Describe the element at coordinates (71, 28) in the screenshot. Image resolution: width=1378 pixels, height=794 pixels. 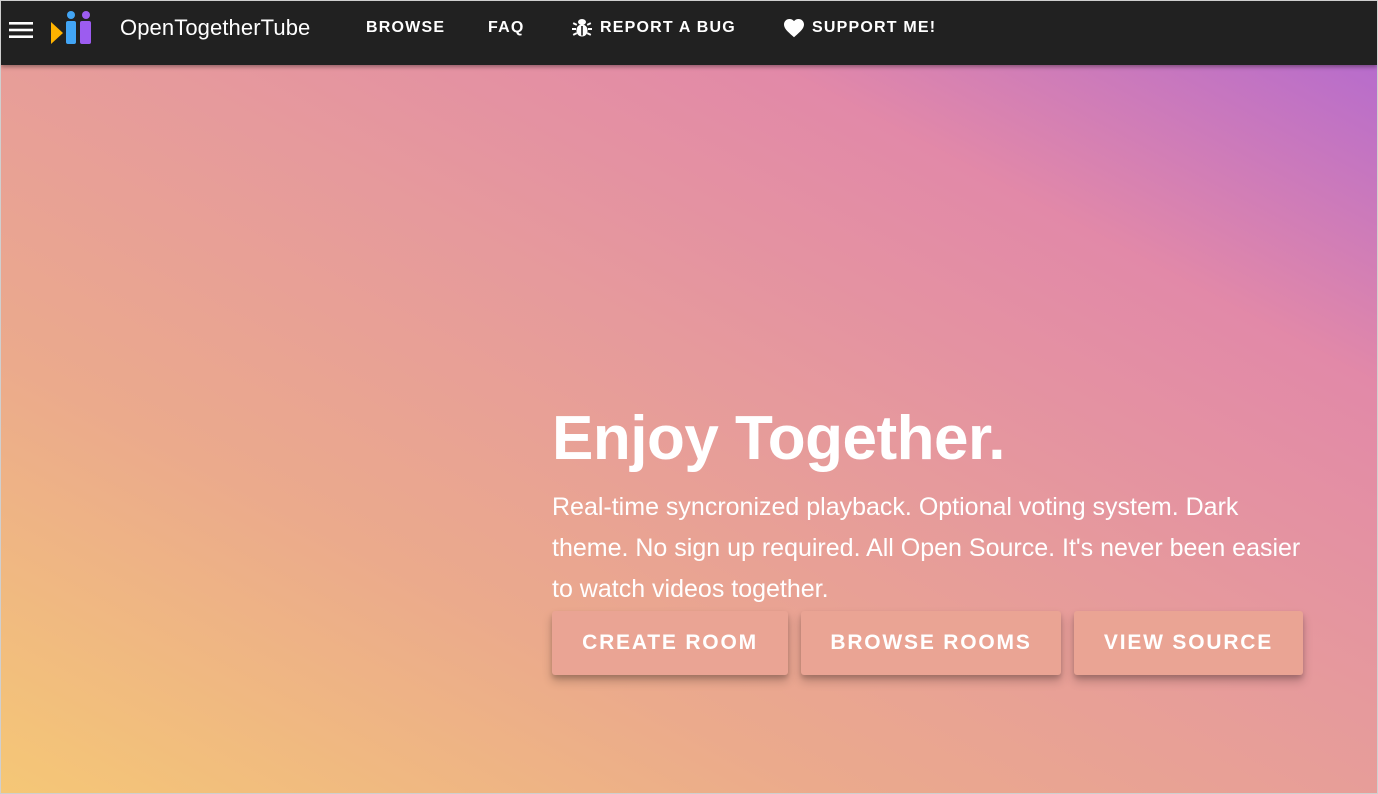
I see `app-logo-icon` at that location.